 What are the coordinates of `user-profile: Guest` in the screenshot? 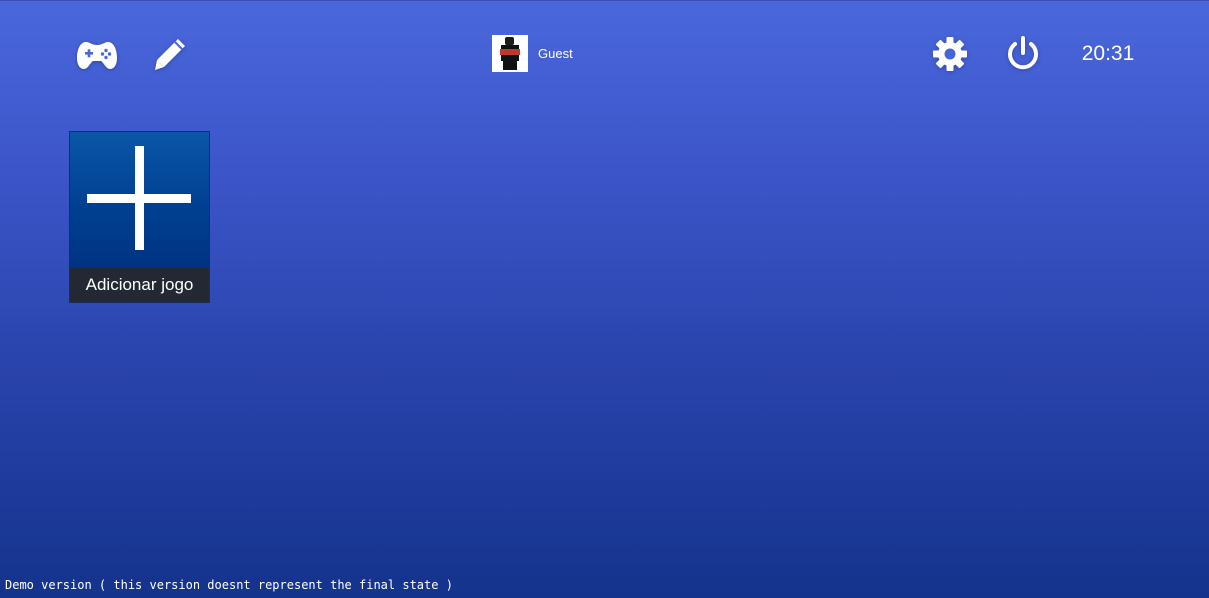 It's located at (532, 53).